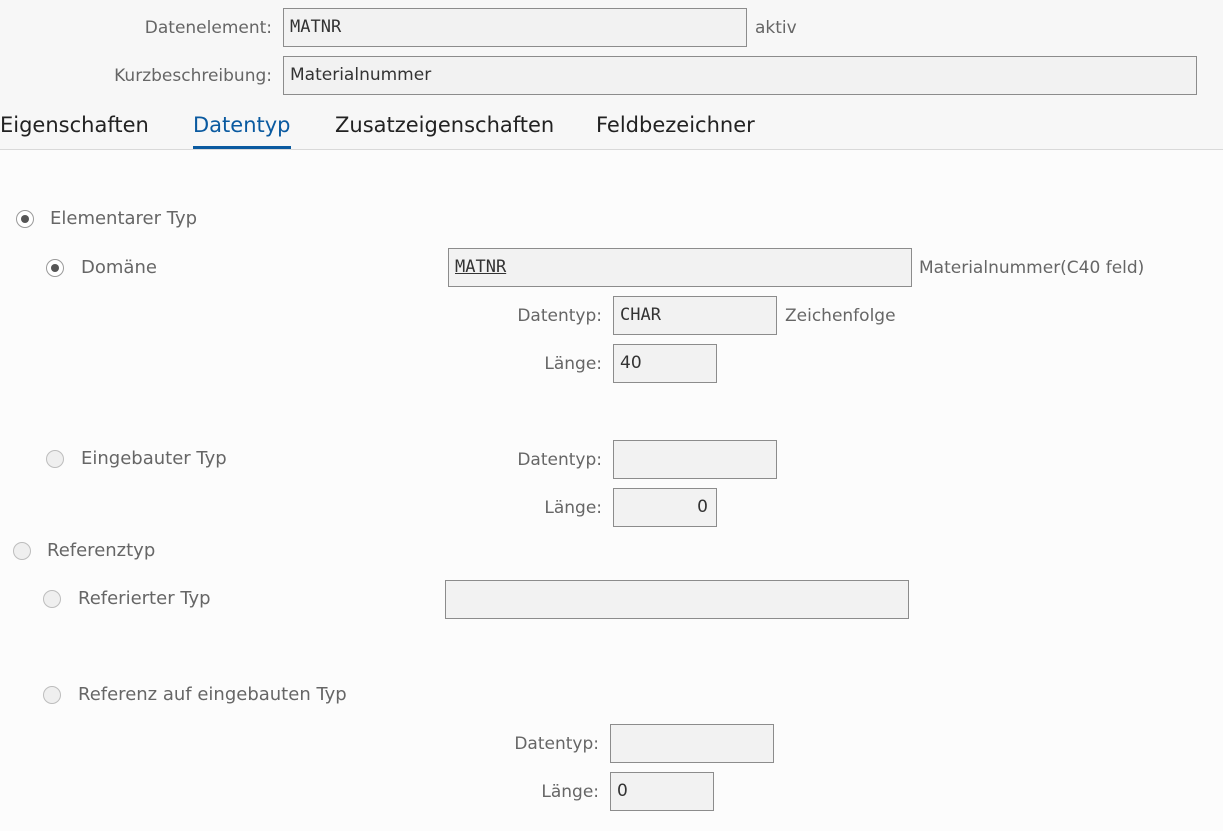  What do you see at coordinates (665, 507) in the screenshot?
I see `builtin-length-field: 0` at bounding box center [665, 507].